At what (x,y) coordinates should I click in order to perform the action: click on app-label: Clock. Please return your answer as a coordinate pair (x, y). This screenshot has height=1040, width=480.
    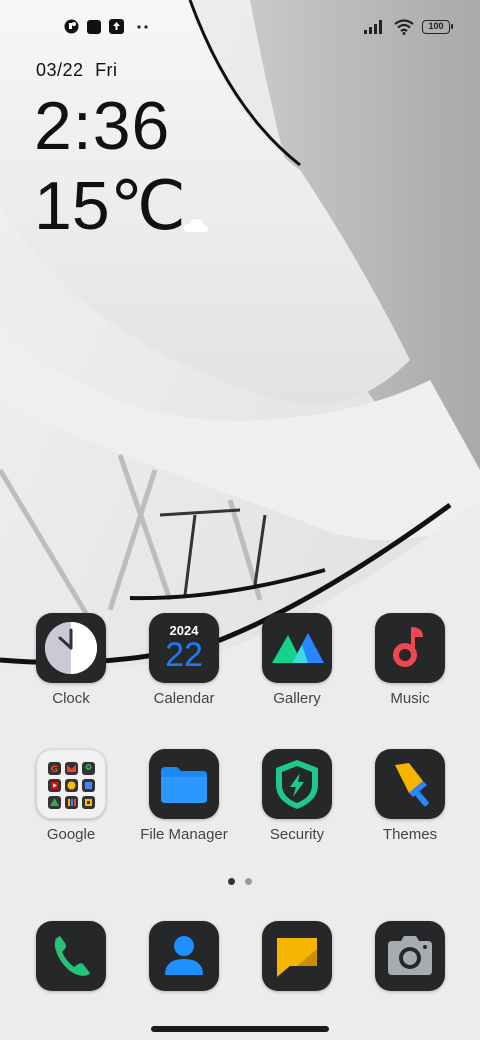
    Looking at the image, I should click on (71, 698).